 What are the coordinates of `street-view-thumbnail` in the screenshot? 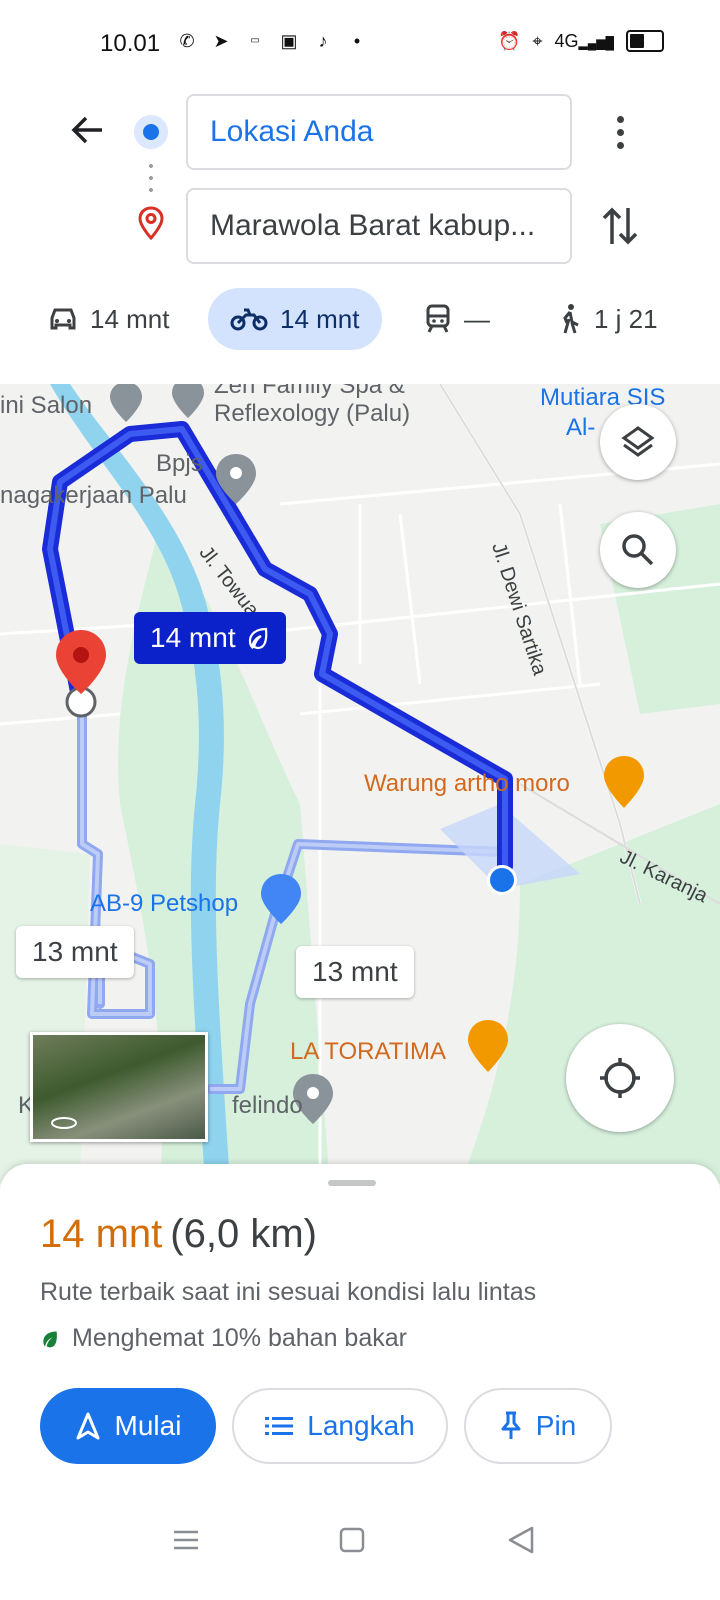 It's located at (119, 1087).